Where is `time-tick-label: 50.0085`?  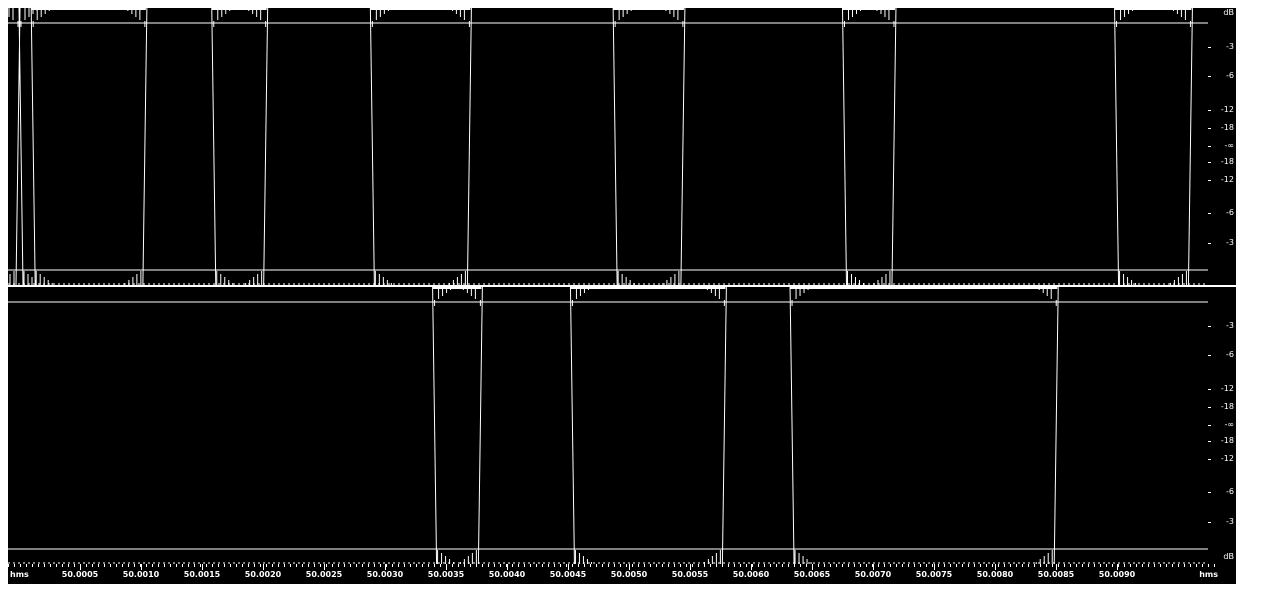
time-tick-label: 50.0085 is located at coordinates (1056, 574).